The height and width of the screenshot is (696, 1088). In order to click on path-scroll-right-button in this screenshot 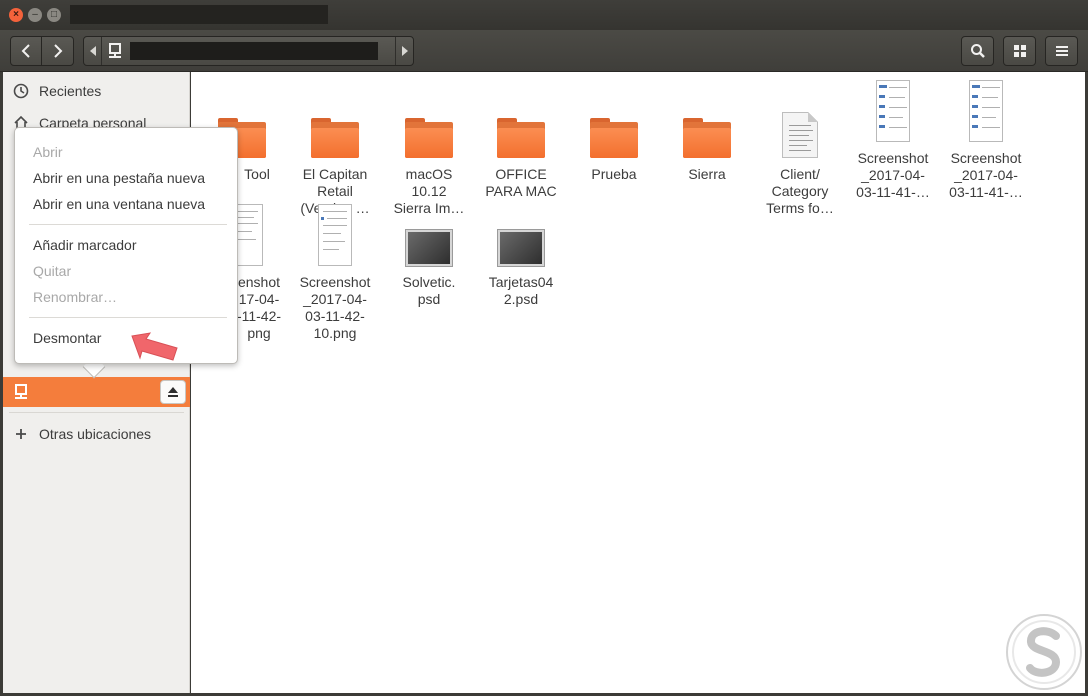, I will do `click(404, 51)`.